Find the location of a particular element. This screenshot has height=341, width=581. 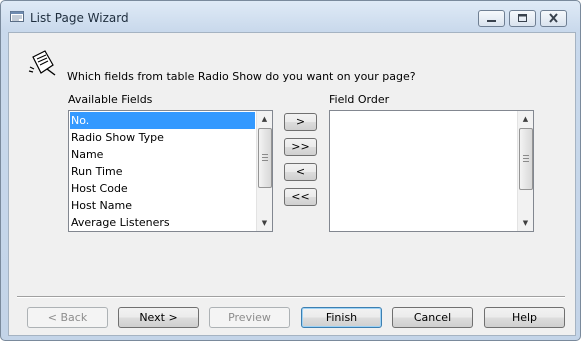

add-field-button: > is located at coordinates (300, 122).